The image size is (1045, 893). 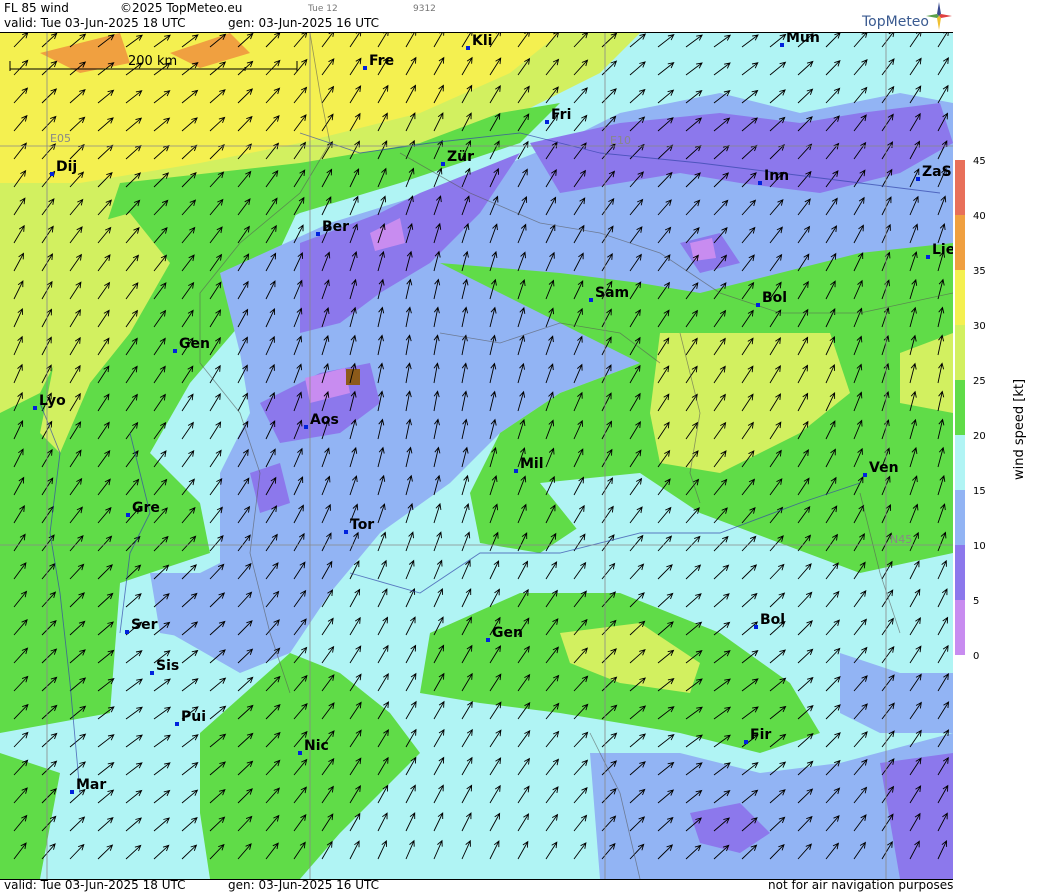 I want to click on grid-label-e10: E10, so click(x=620, y=140).